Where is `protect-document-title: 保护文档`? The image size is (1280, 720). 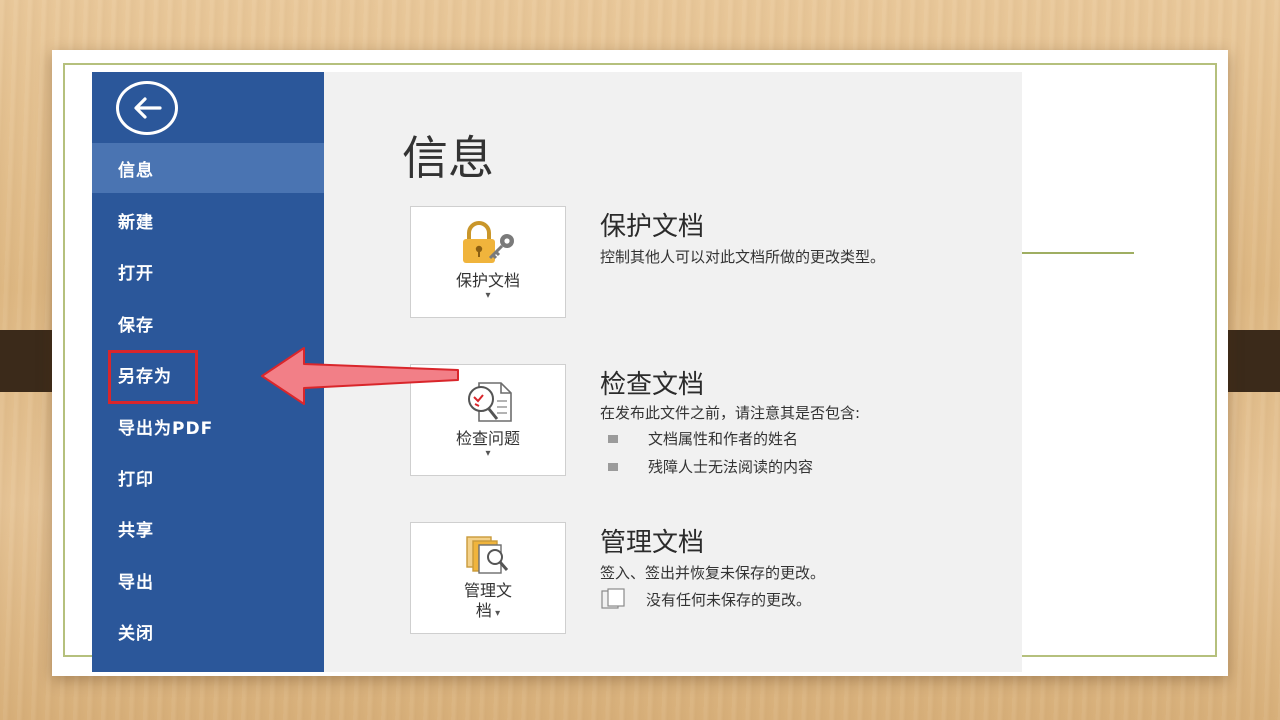
protect-document-title: 保护文档 is located at coordinates (652, 227).